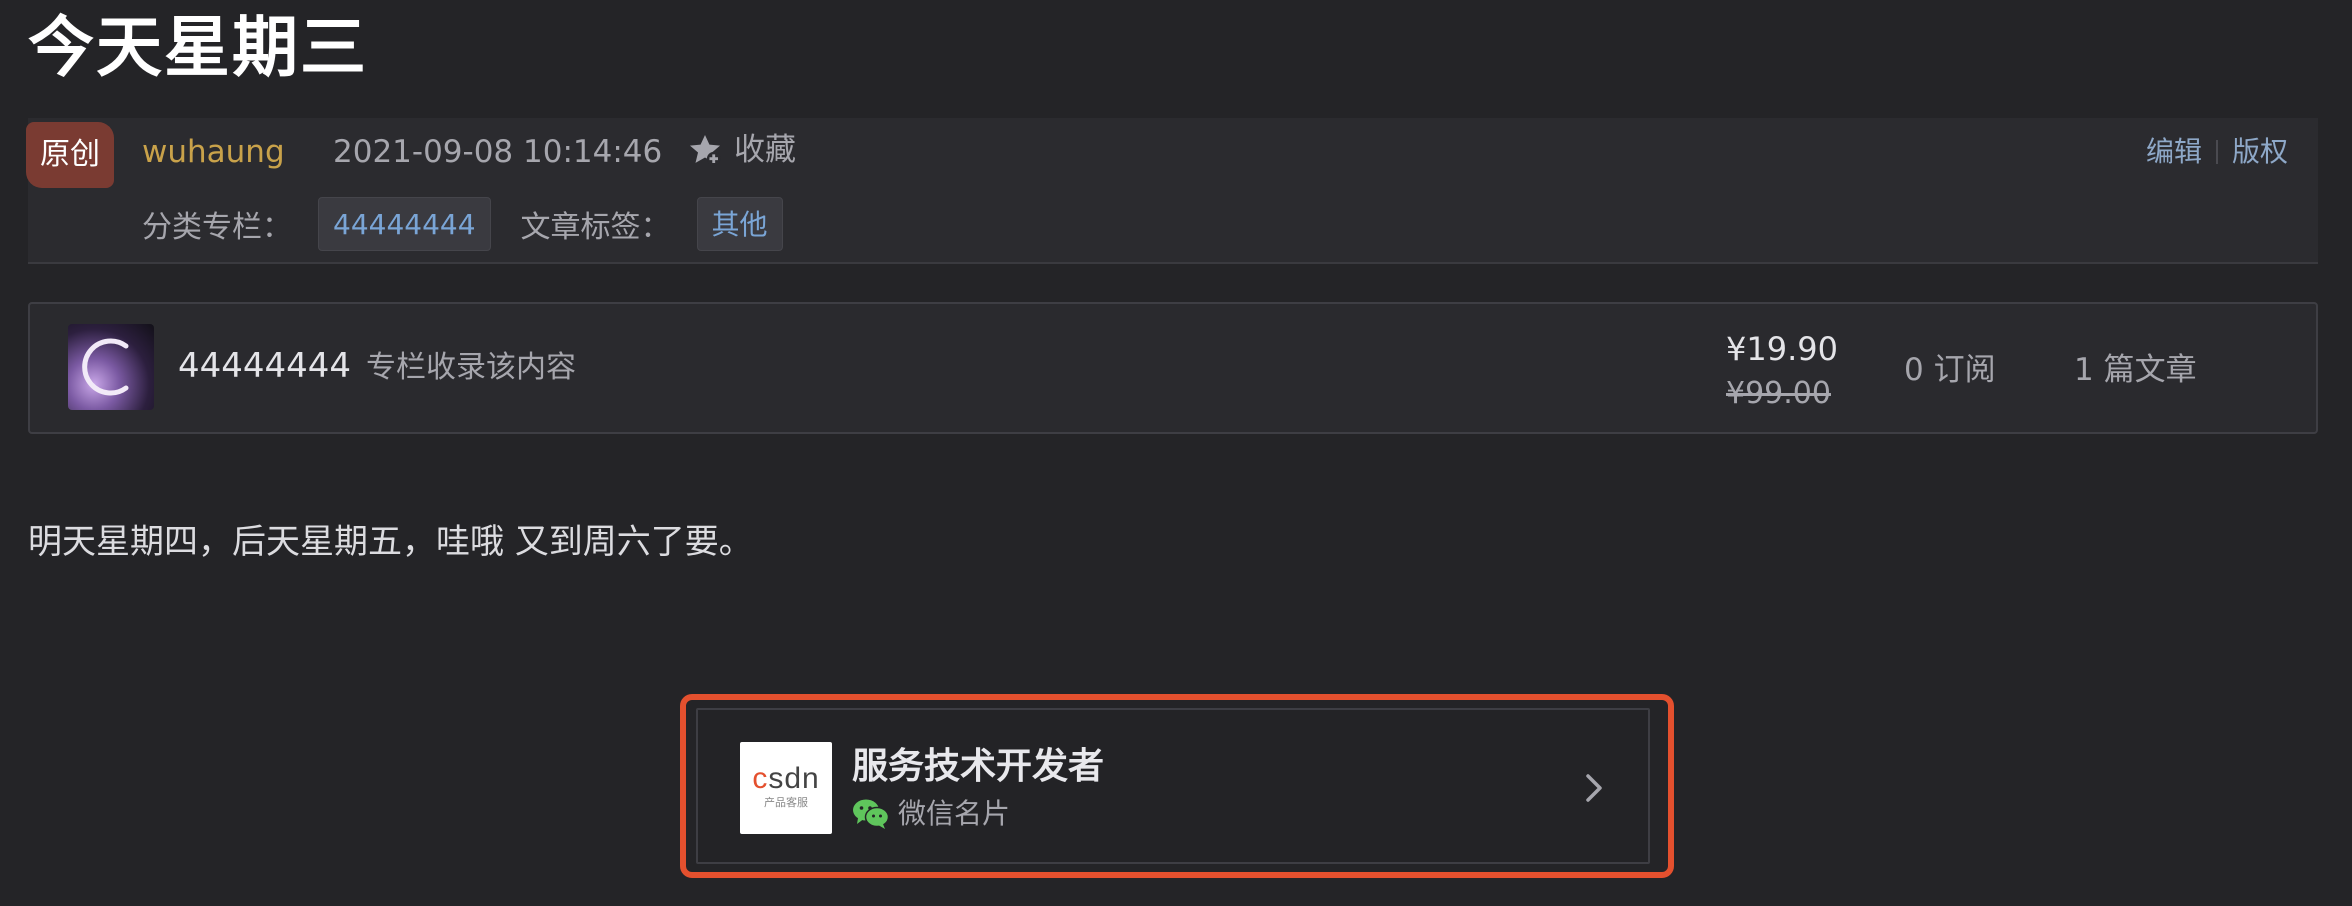 This screenshot has height=906, width=2352. I want to click on article-actions: 编辑 版权, so click(2217, 152).